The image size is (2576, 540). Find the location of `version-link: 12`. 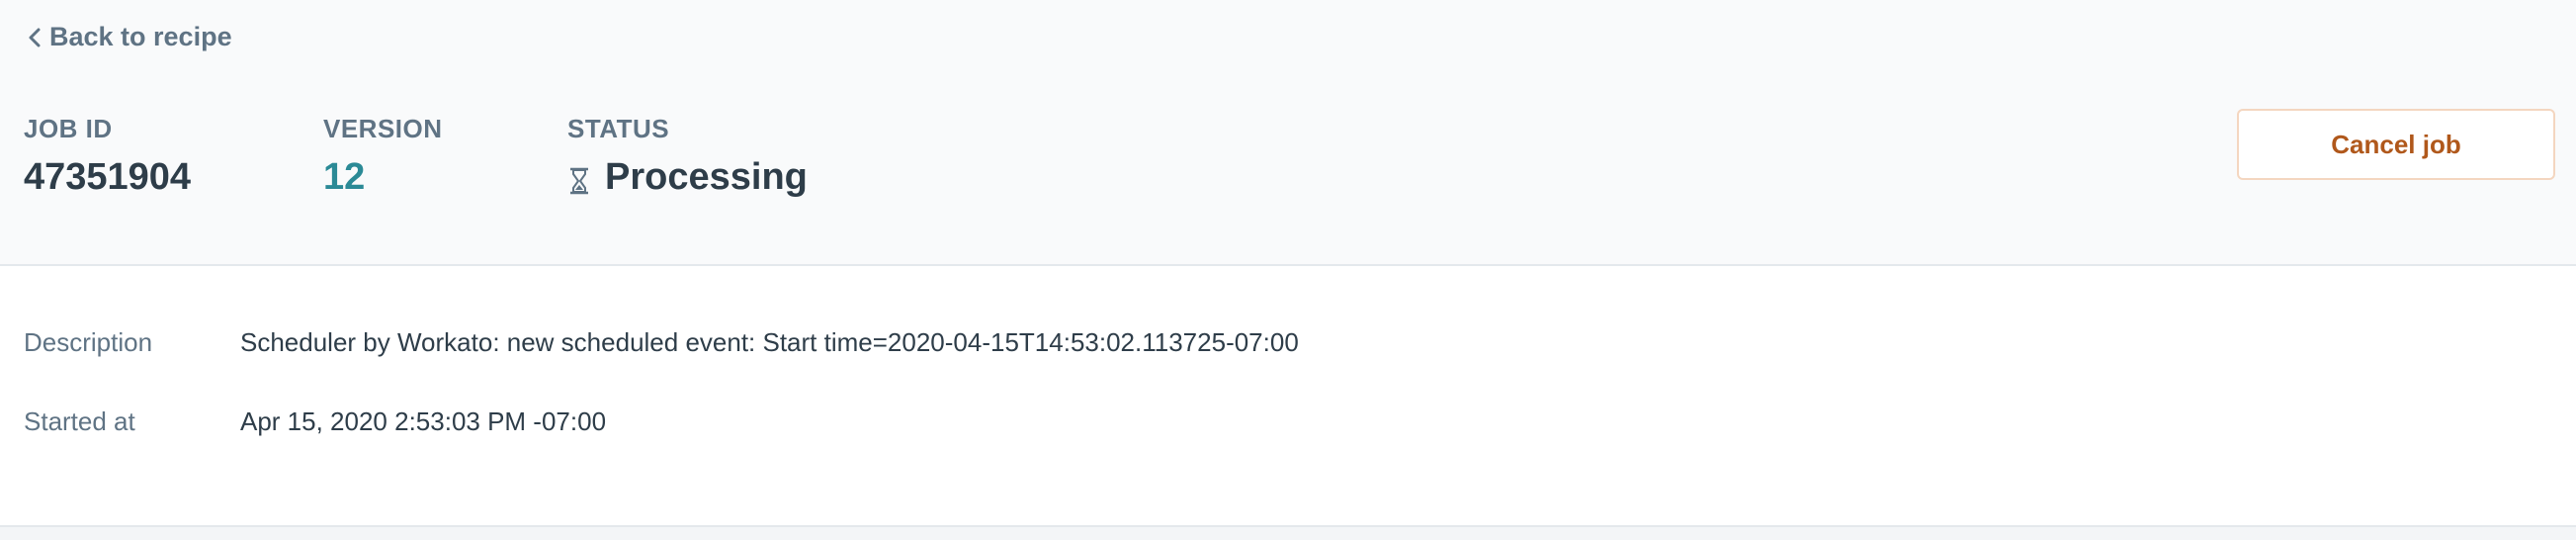

version-link: 12 is located at coordinates (383, 177).